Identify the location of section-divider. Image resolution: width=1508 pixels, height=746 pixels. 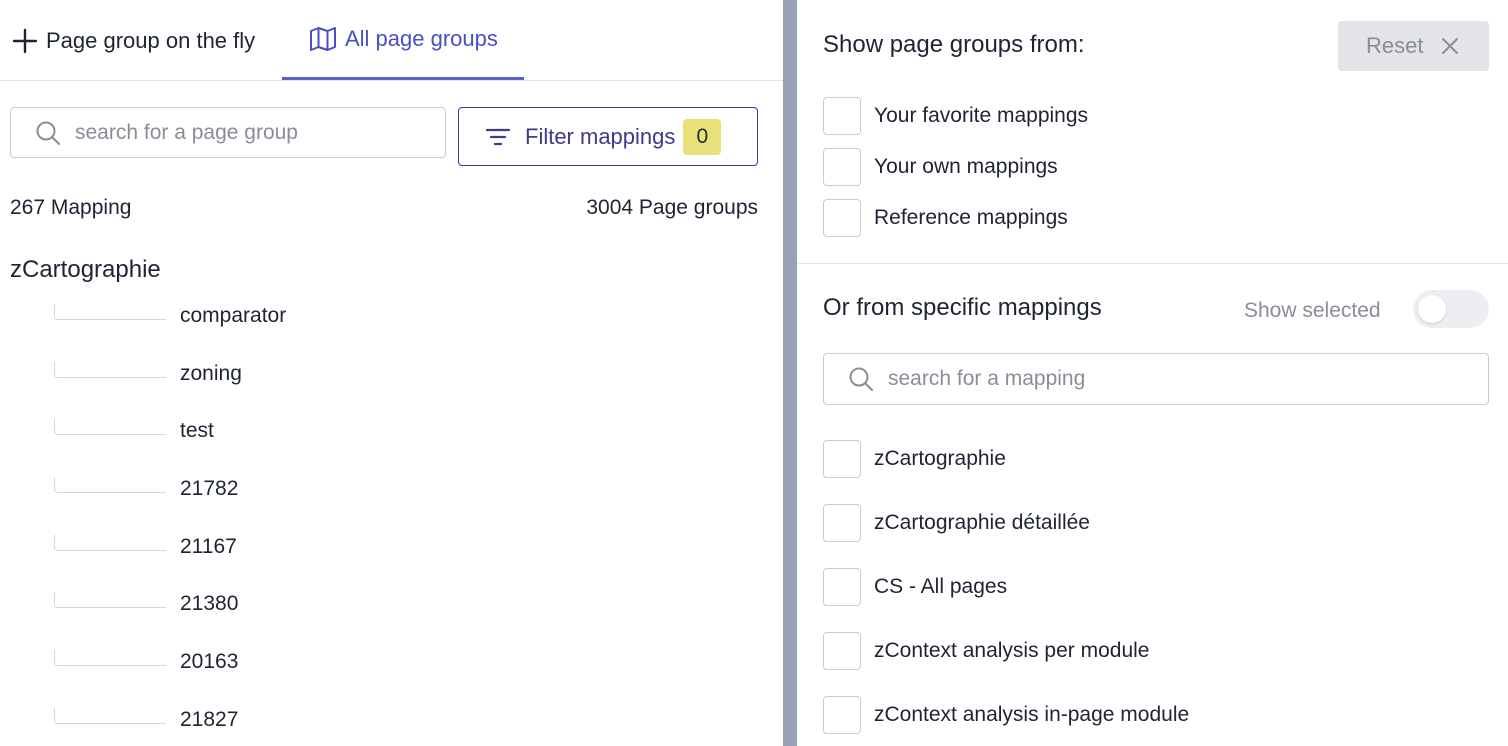
(1152, 263).